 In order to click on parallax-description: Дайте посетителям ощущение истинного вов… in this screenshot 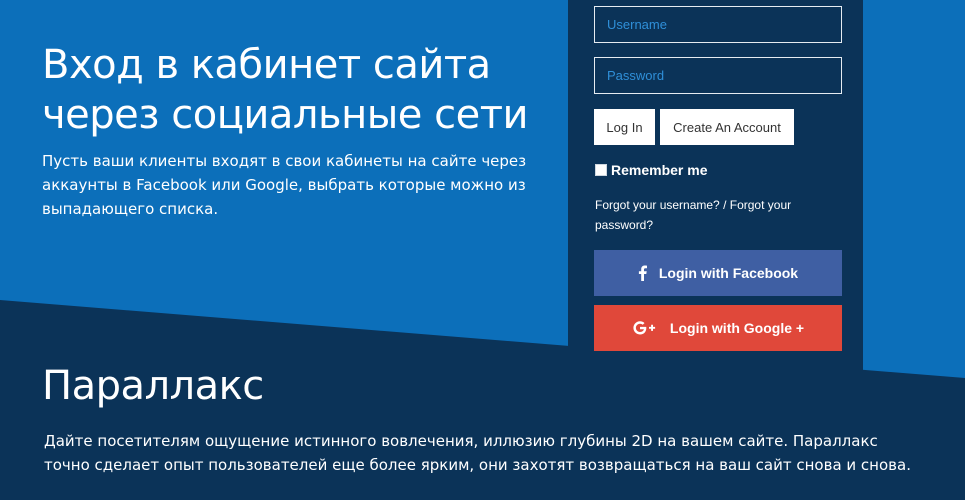, I will do `click(477, 453)`.